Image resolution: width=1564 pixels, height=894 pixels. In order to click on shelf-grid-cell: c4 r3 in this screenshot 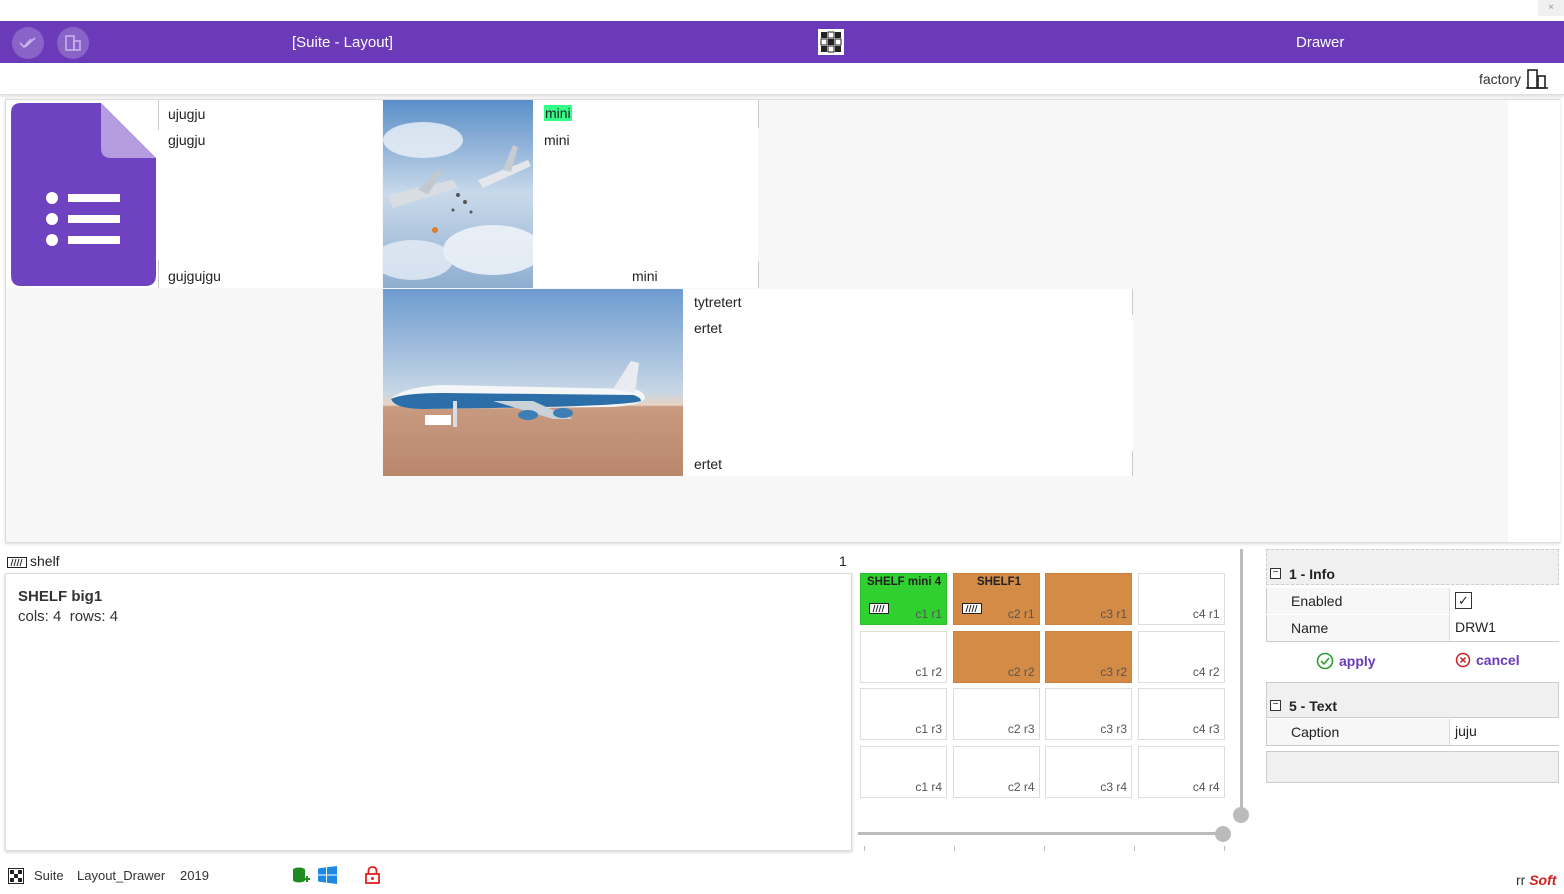, I will do `click(1181, 714)`.